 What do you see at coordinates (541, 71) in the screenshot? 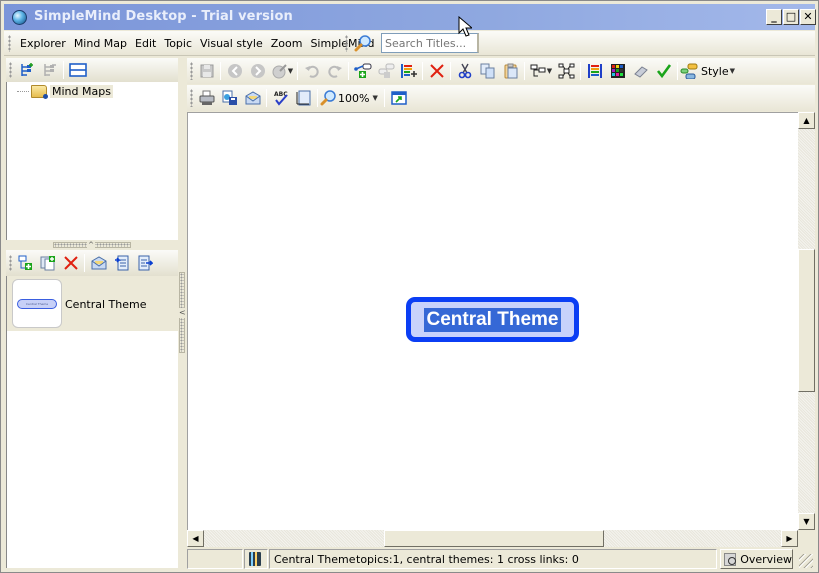
I see `layout-button: ▼` at bounding box center [541, 71].